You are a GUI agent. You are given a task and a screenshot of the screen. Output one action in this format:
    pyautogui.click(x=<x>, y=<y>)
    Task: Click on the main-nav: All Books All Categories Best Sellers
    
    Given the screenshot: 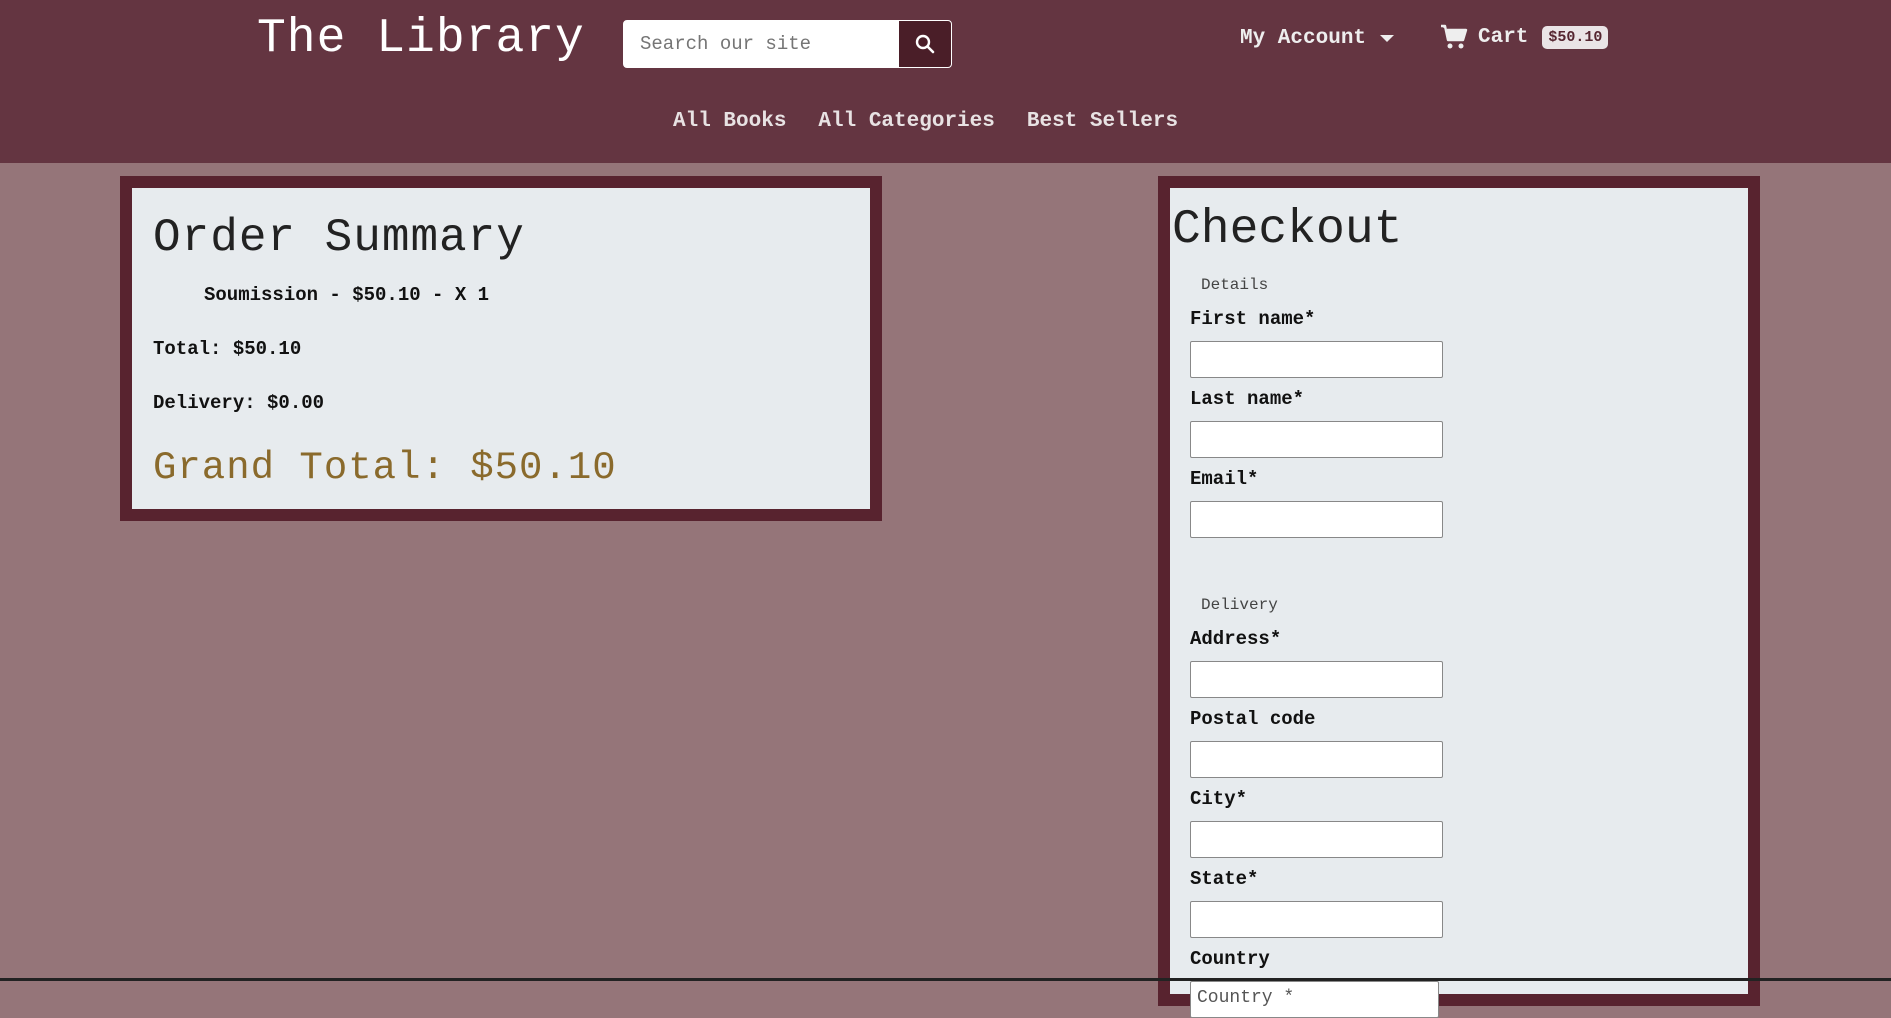 What is the action you would take?
    pyautogui.click(x=925, y=121)
    